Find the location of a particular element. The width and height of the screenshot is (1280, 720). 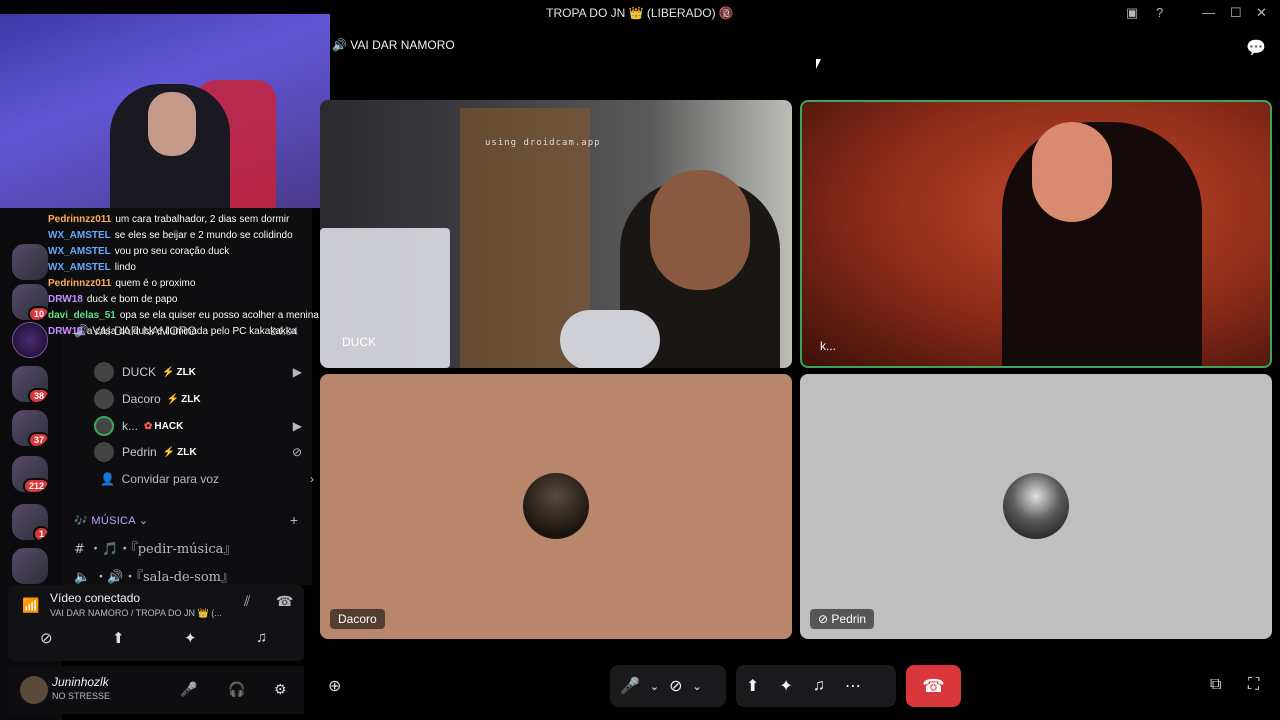

video-tile: Dacoro is located at coordinates (556, 506).